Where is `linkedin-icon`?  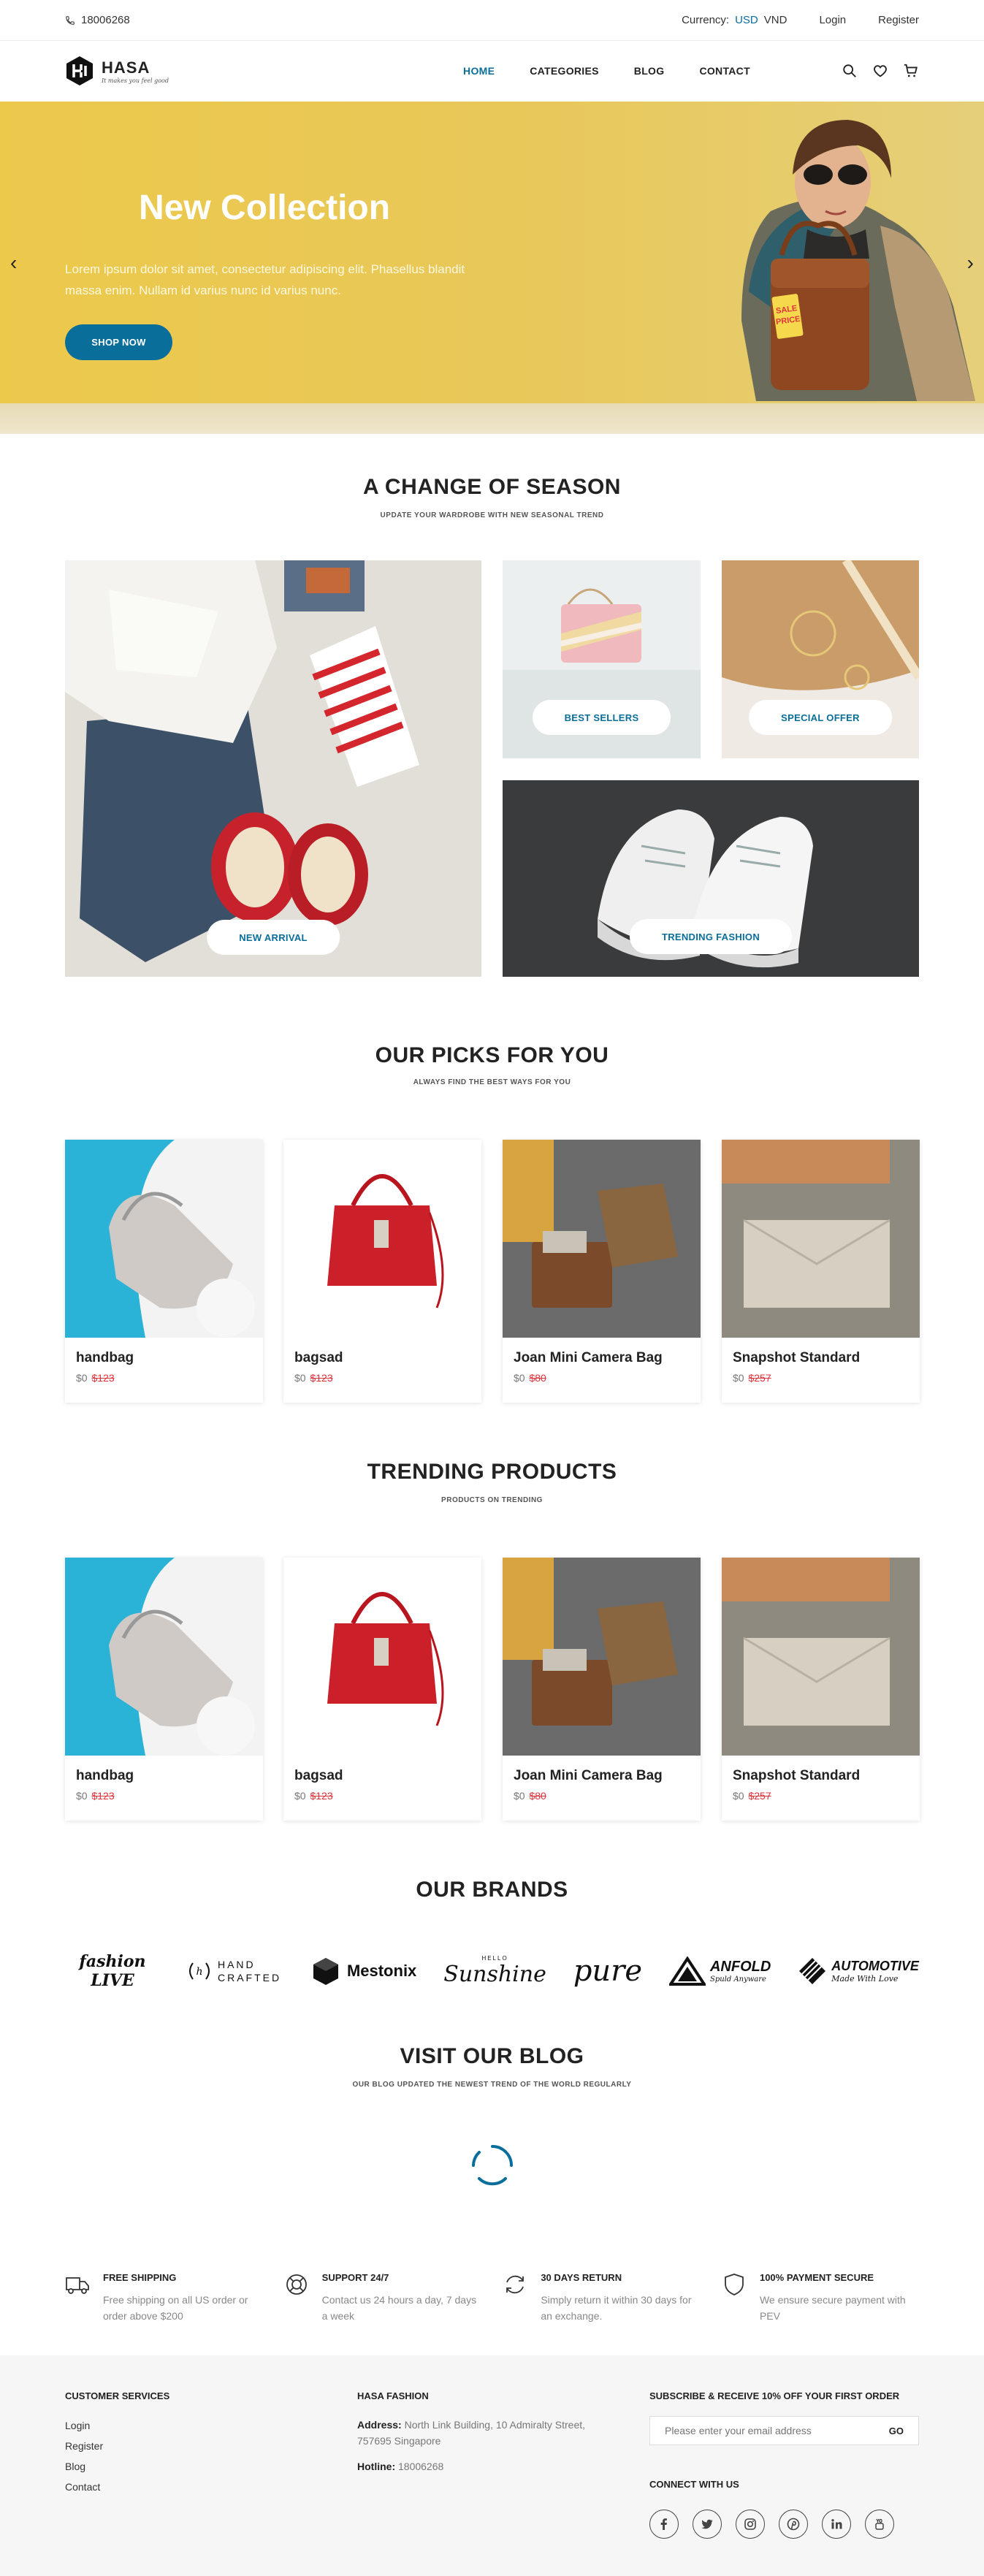 linkedin-icon is located at coordinates (836, 2524).